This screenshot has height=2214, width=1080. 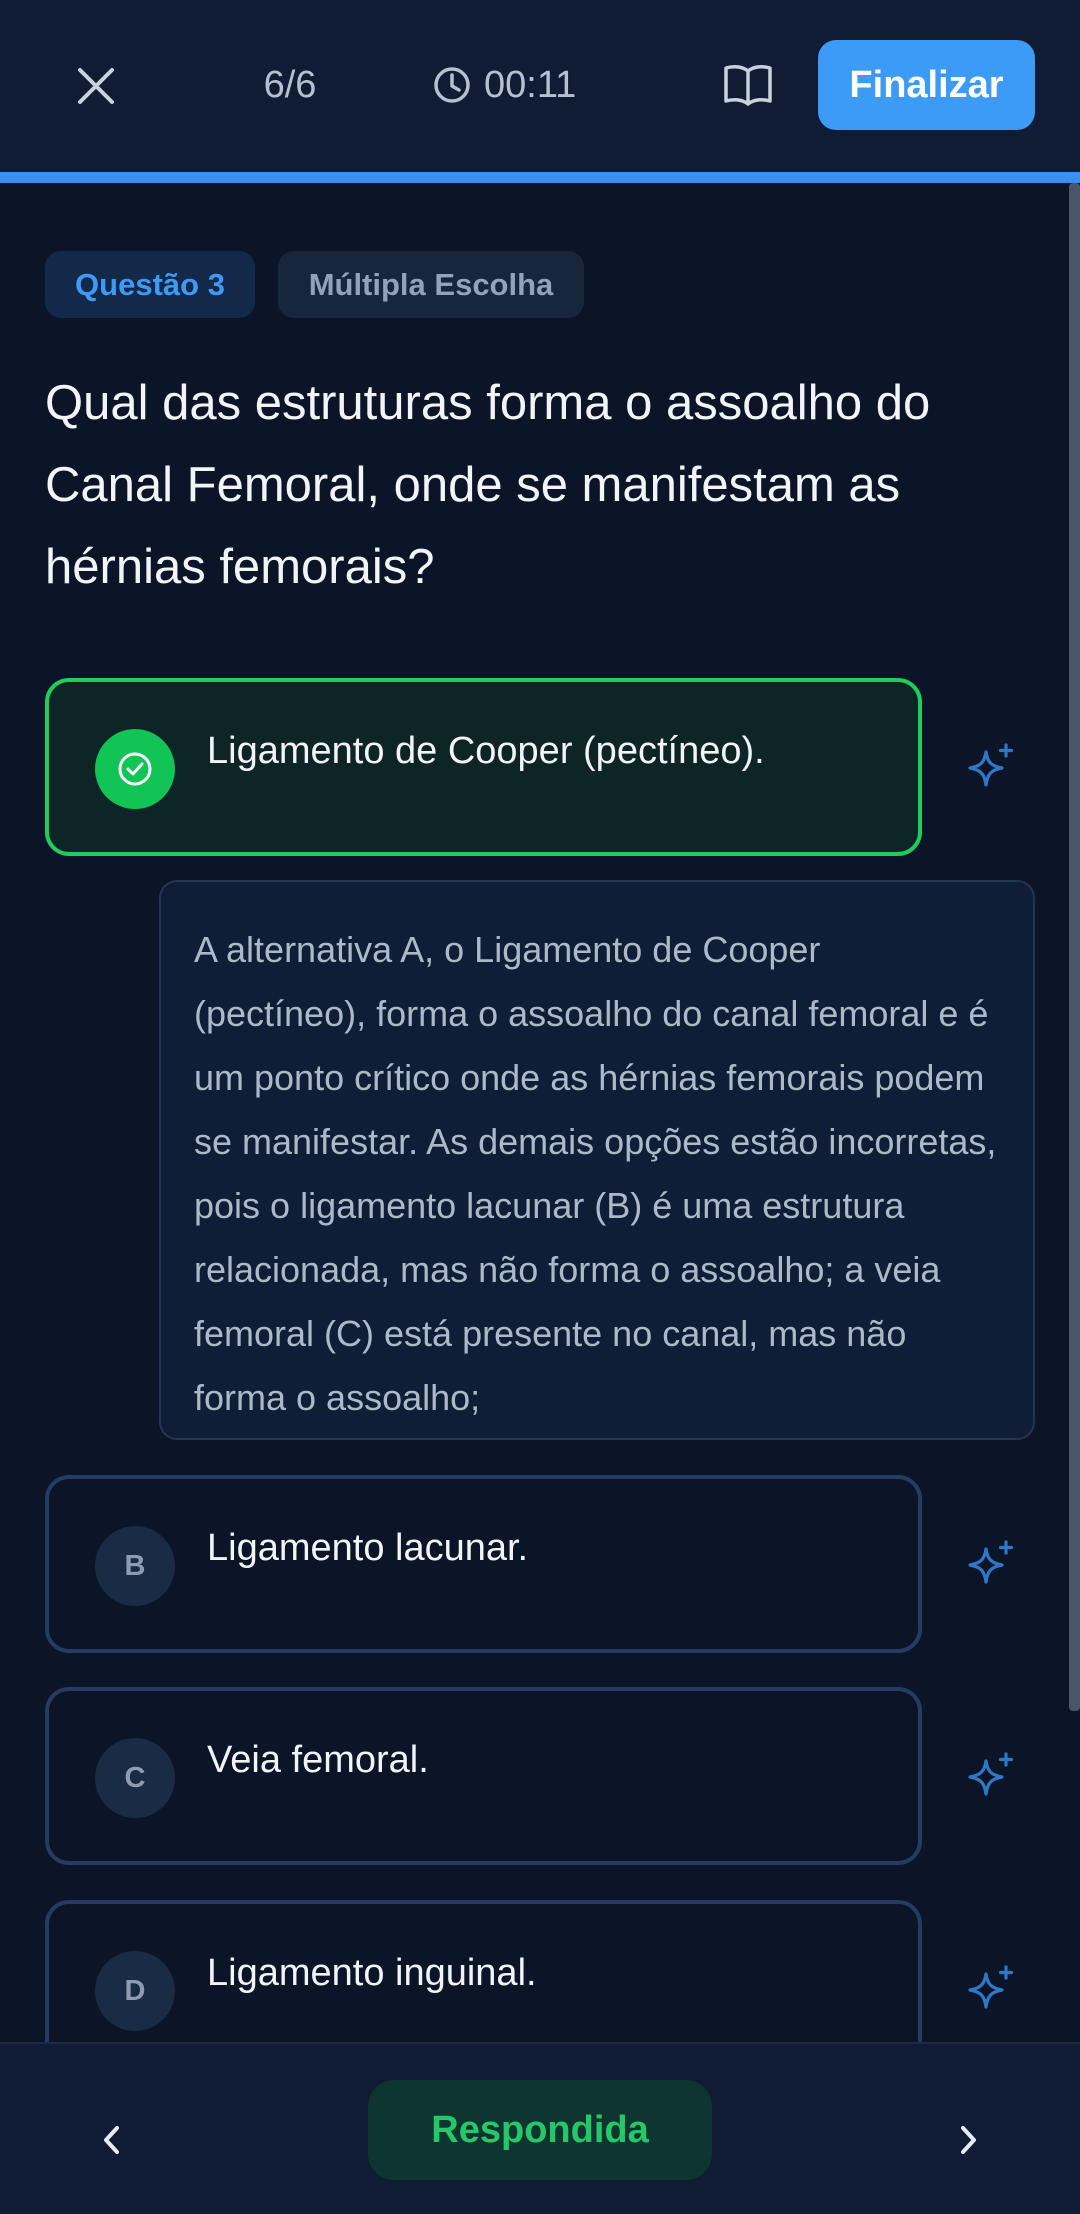 I want to click on answered-status-button: Respondida, so click(x=540, y=2130).